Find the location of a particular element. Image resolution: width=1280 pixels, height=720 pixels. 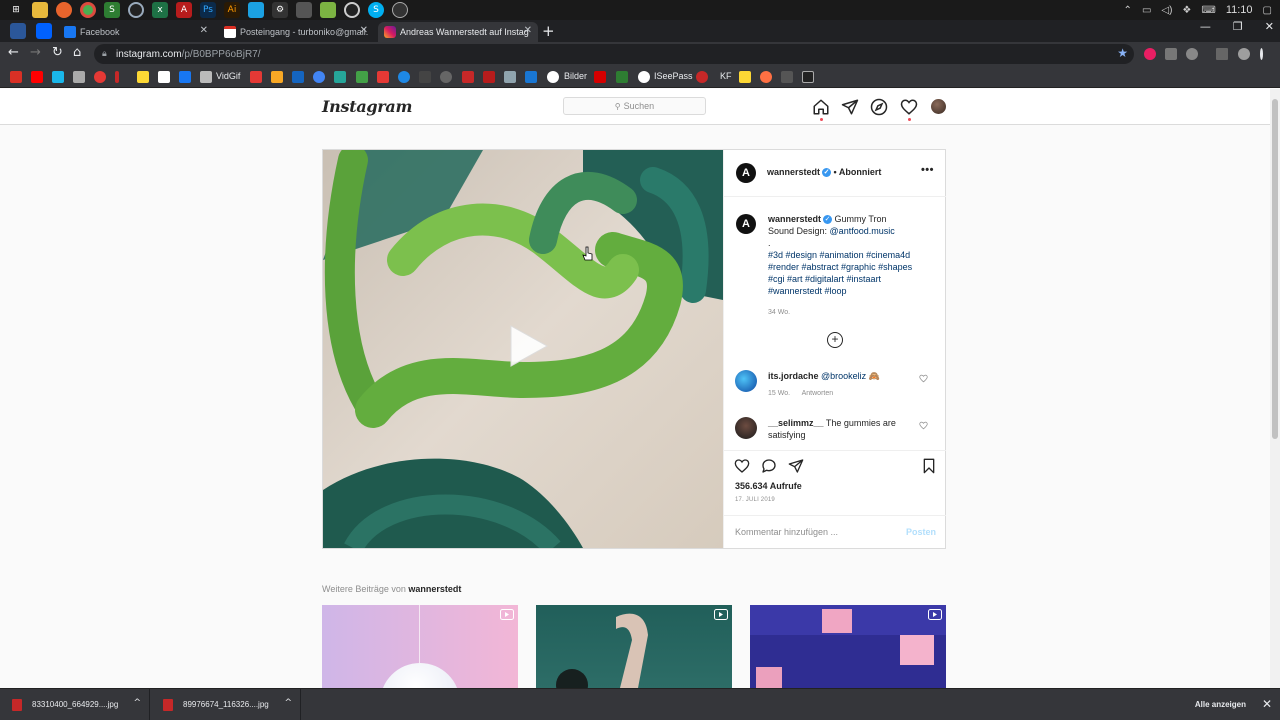

network-icon: ▭ is located at coordinates (1146, 10).